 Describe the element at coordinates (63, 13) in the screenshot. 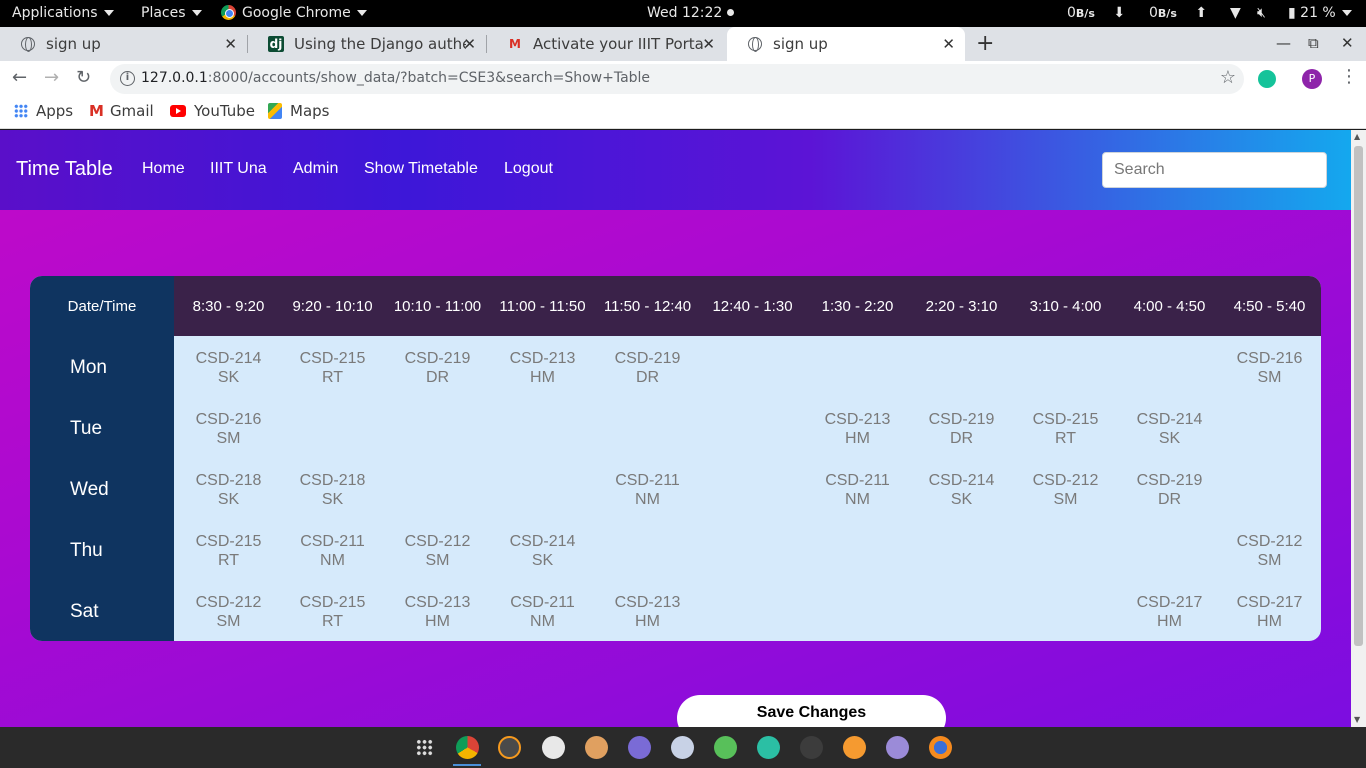

I see `applications-menu: Applications` at that location.